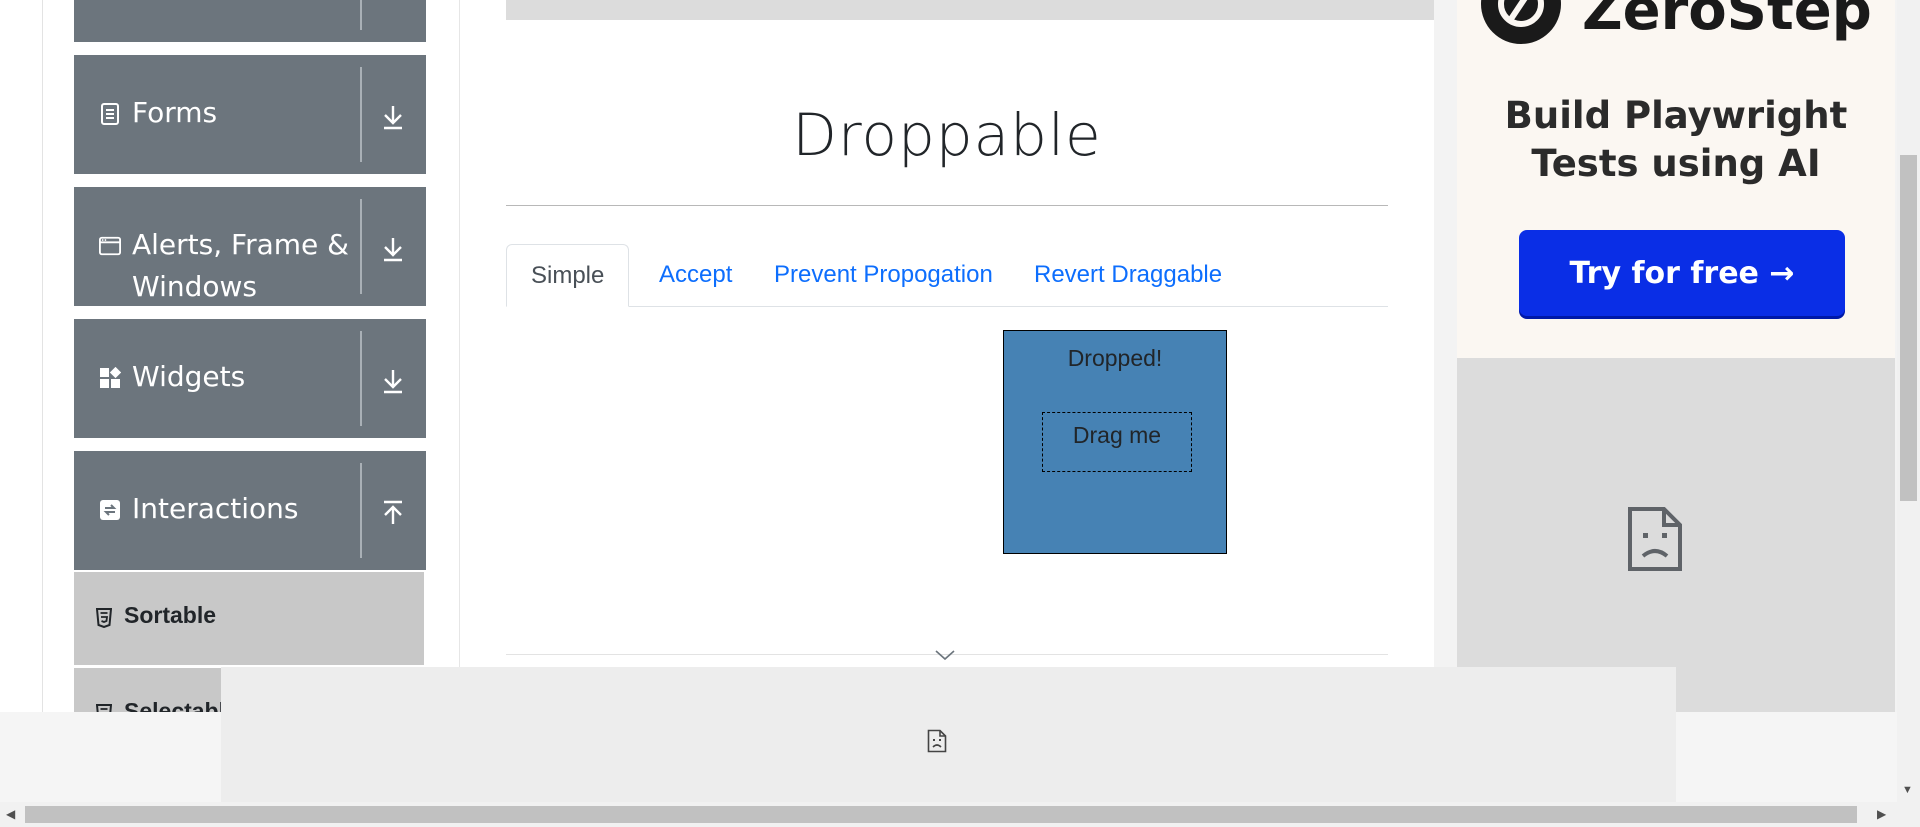 The image size is (1920, 827). I want to click on vertical-scroll-thumb, so click(1908, 328).